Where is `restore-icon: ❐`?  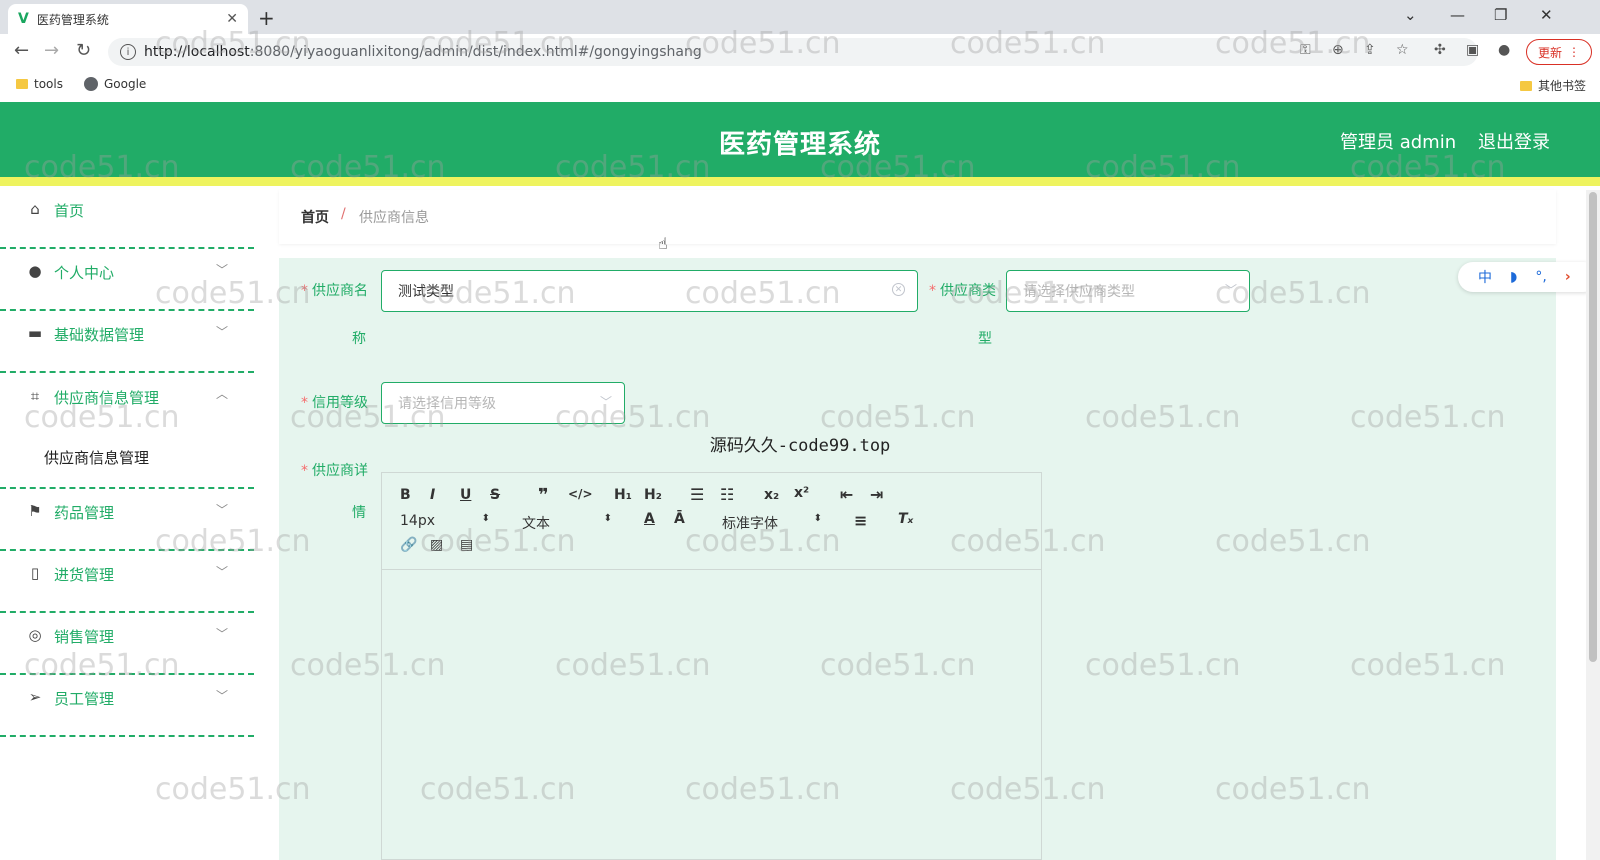
restore-icon: ❐ is located at coordinates (1500, 15).